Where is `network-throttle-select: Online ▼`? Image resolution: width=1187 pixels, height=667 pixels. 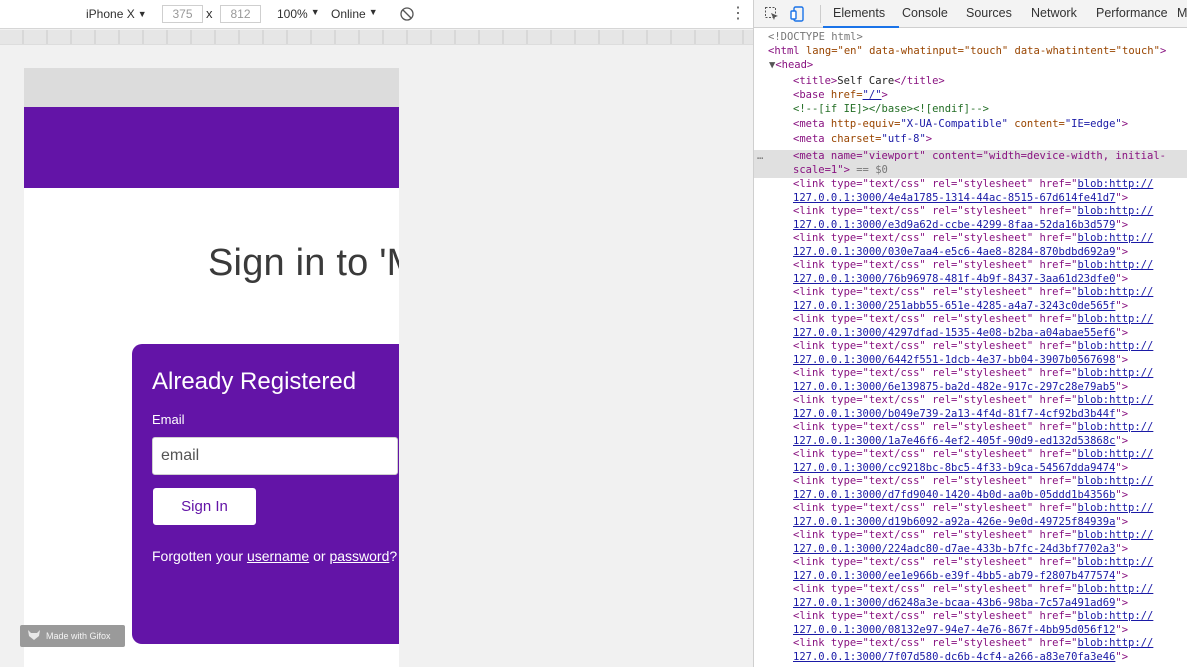
network-throttle-select: Online ▼ is located at coordinates (354, 14).